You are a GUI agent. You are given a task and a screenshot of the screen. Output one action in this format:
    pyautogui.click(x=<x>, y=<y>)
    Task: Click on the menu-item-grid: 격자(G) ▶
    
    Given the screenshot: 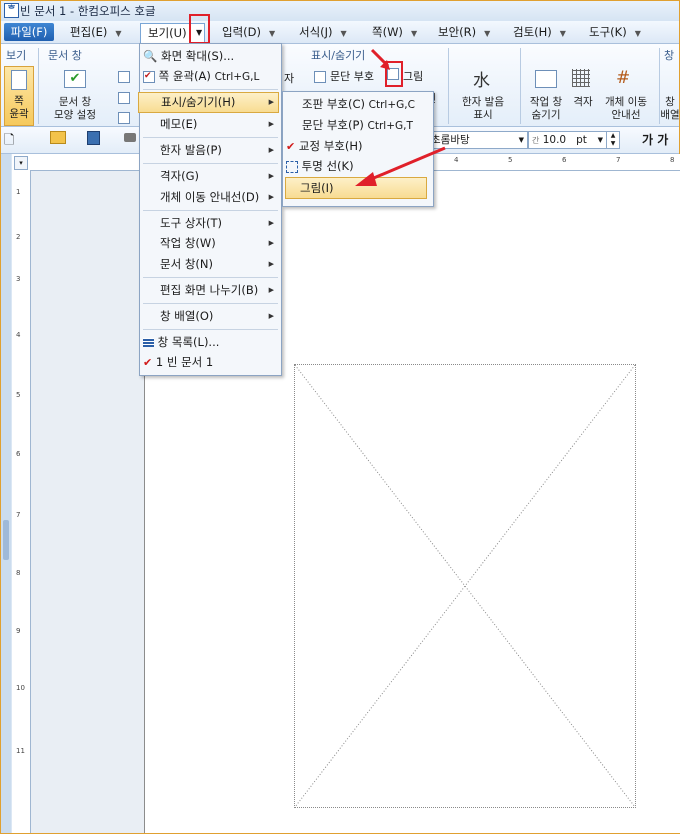 What is the action you would take?
    pyautogui.click(x=210, y=176)
    